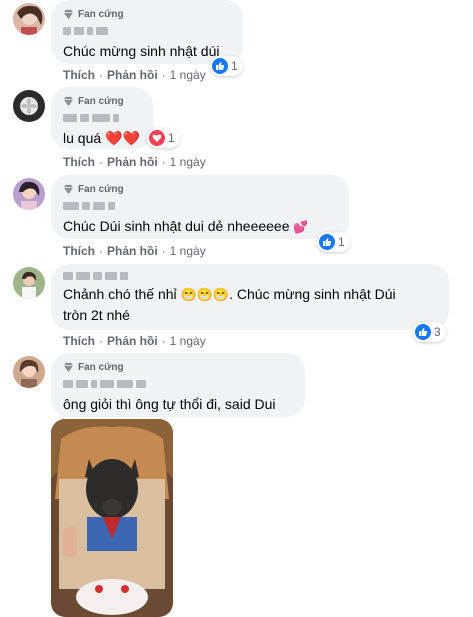  What do you see at coordinates (176, 226) in the screenshot?
I see `comment-text-content: Chúc Dúi sinh nhật dui dẻ nheeeeee` at bounding box center [176, 226].